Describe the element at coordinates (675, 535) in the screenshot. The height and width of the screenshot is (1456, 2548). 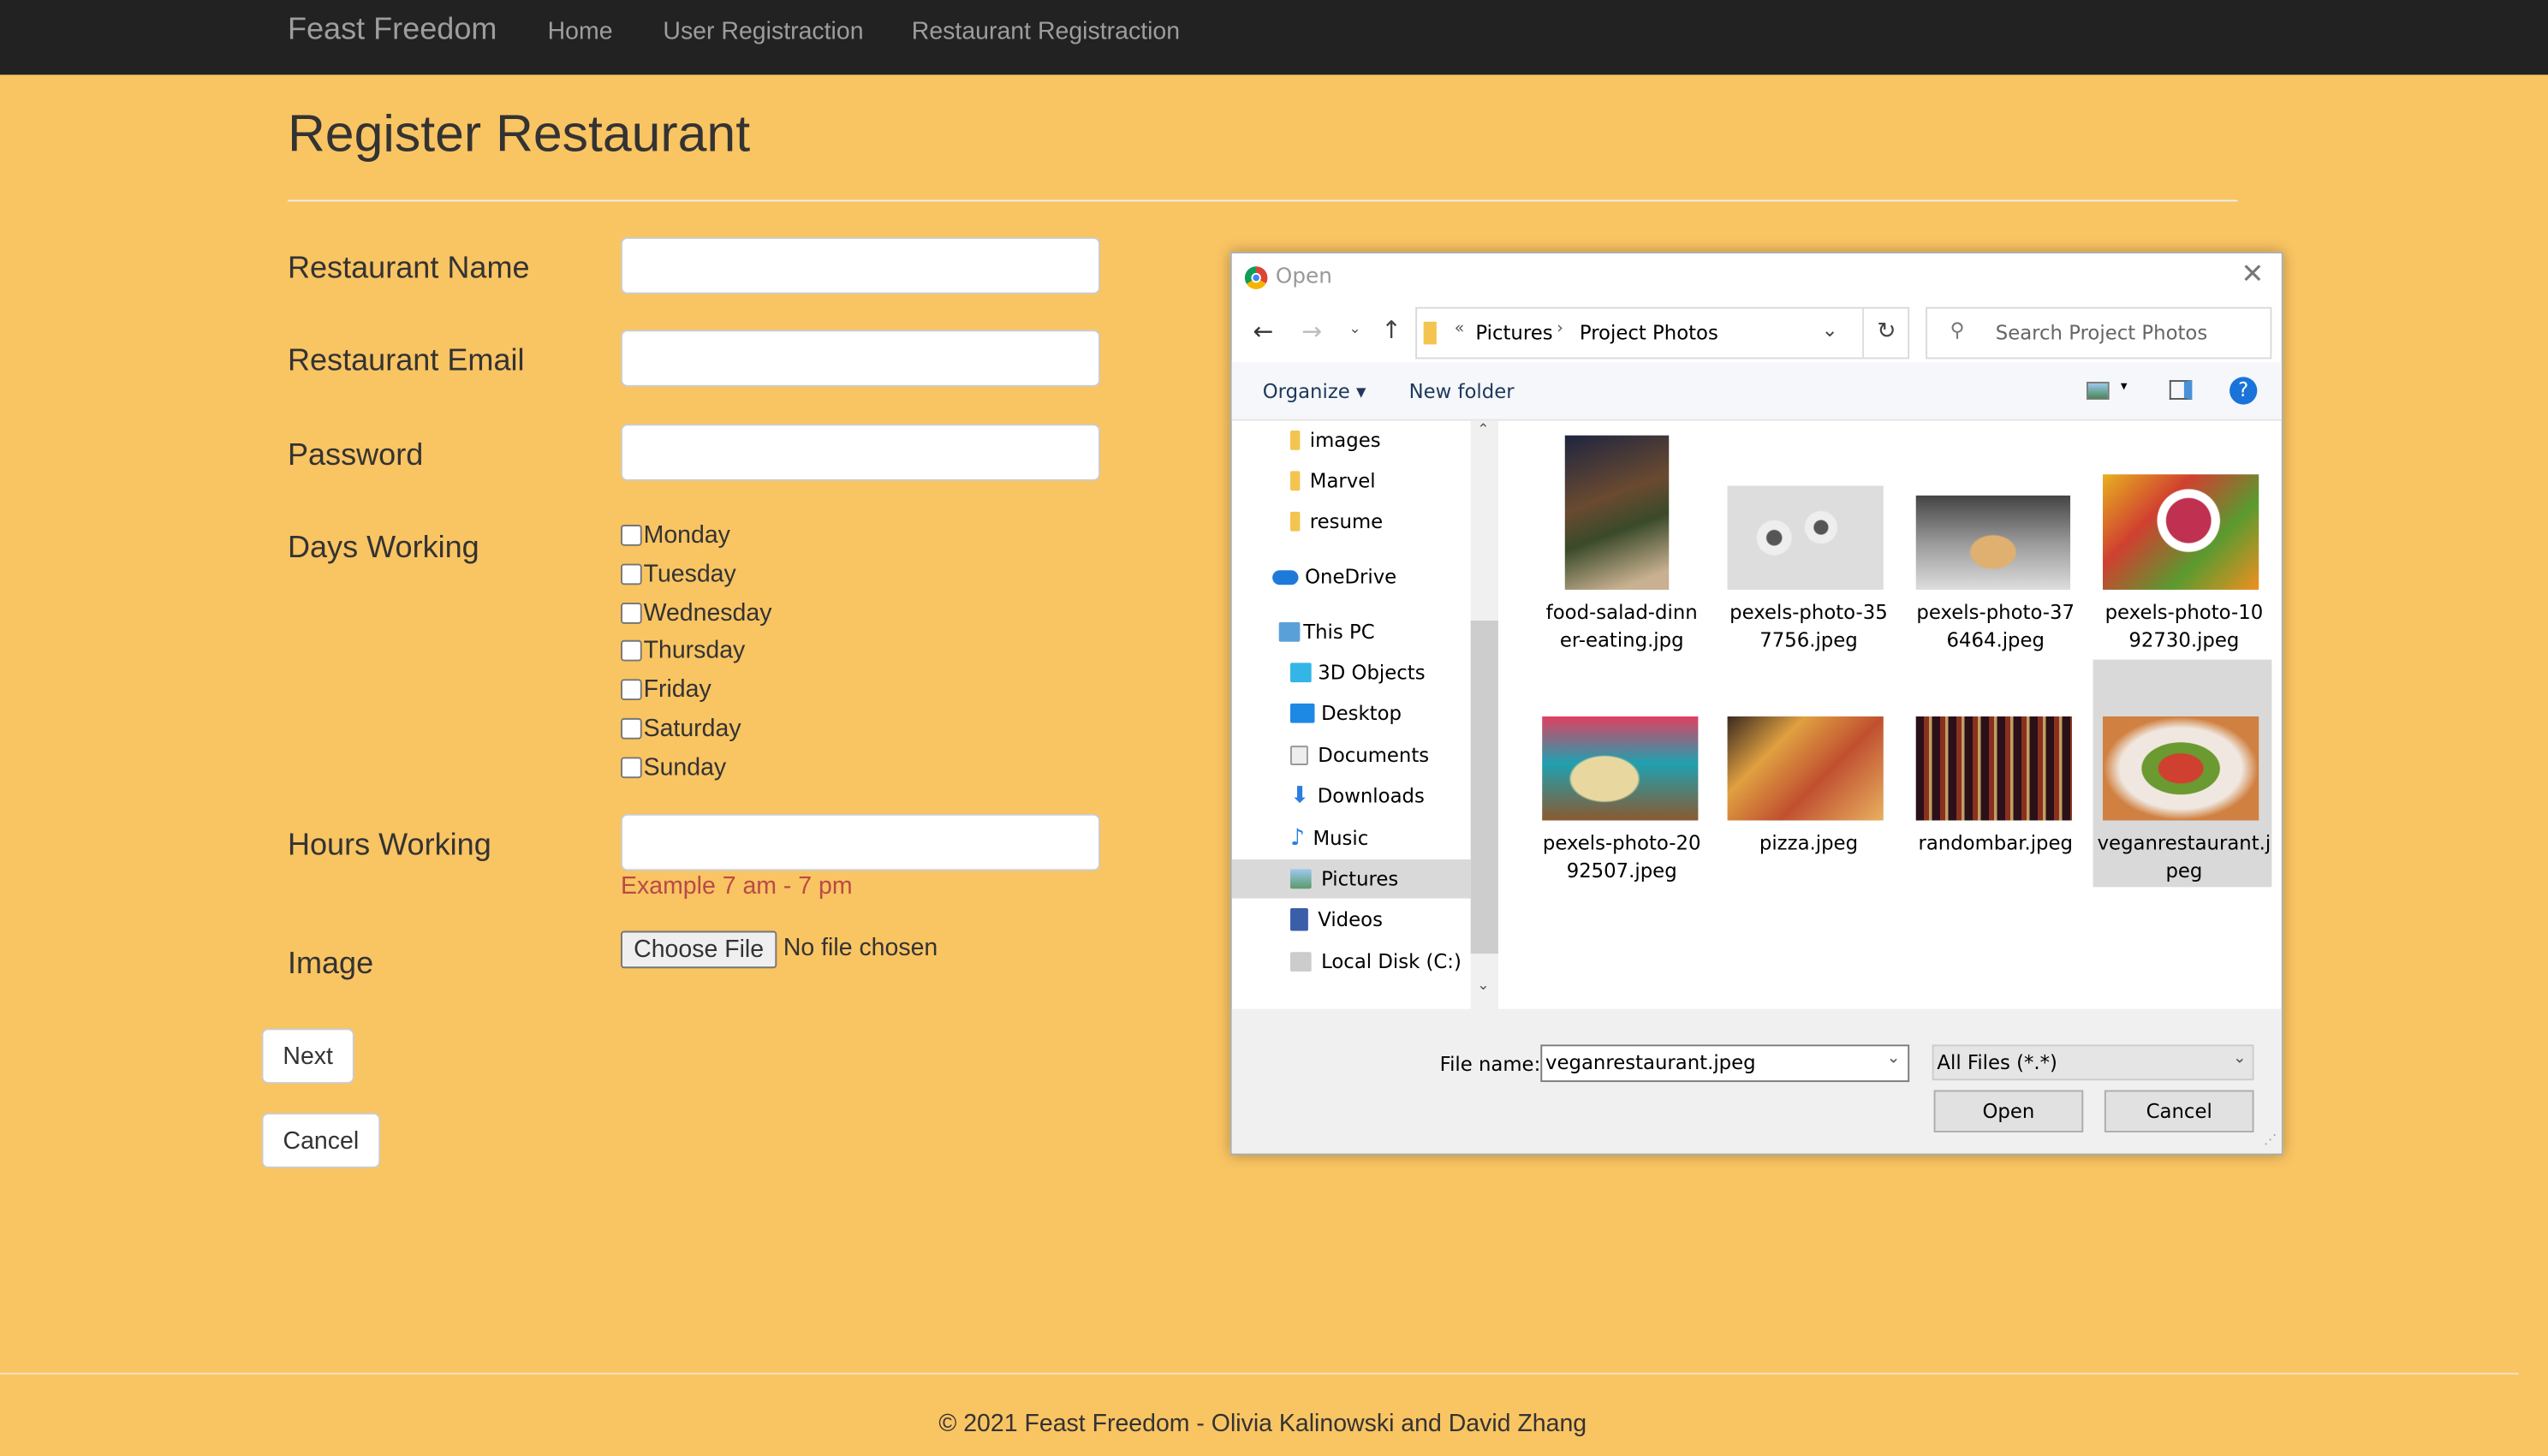
I see `checkbox-monday: Monday` at that location.